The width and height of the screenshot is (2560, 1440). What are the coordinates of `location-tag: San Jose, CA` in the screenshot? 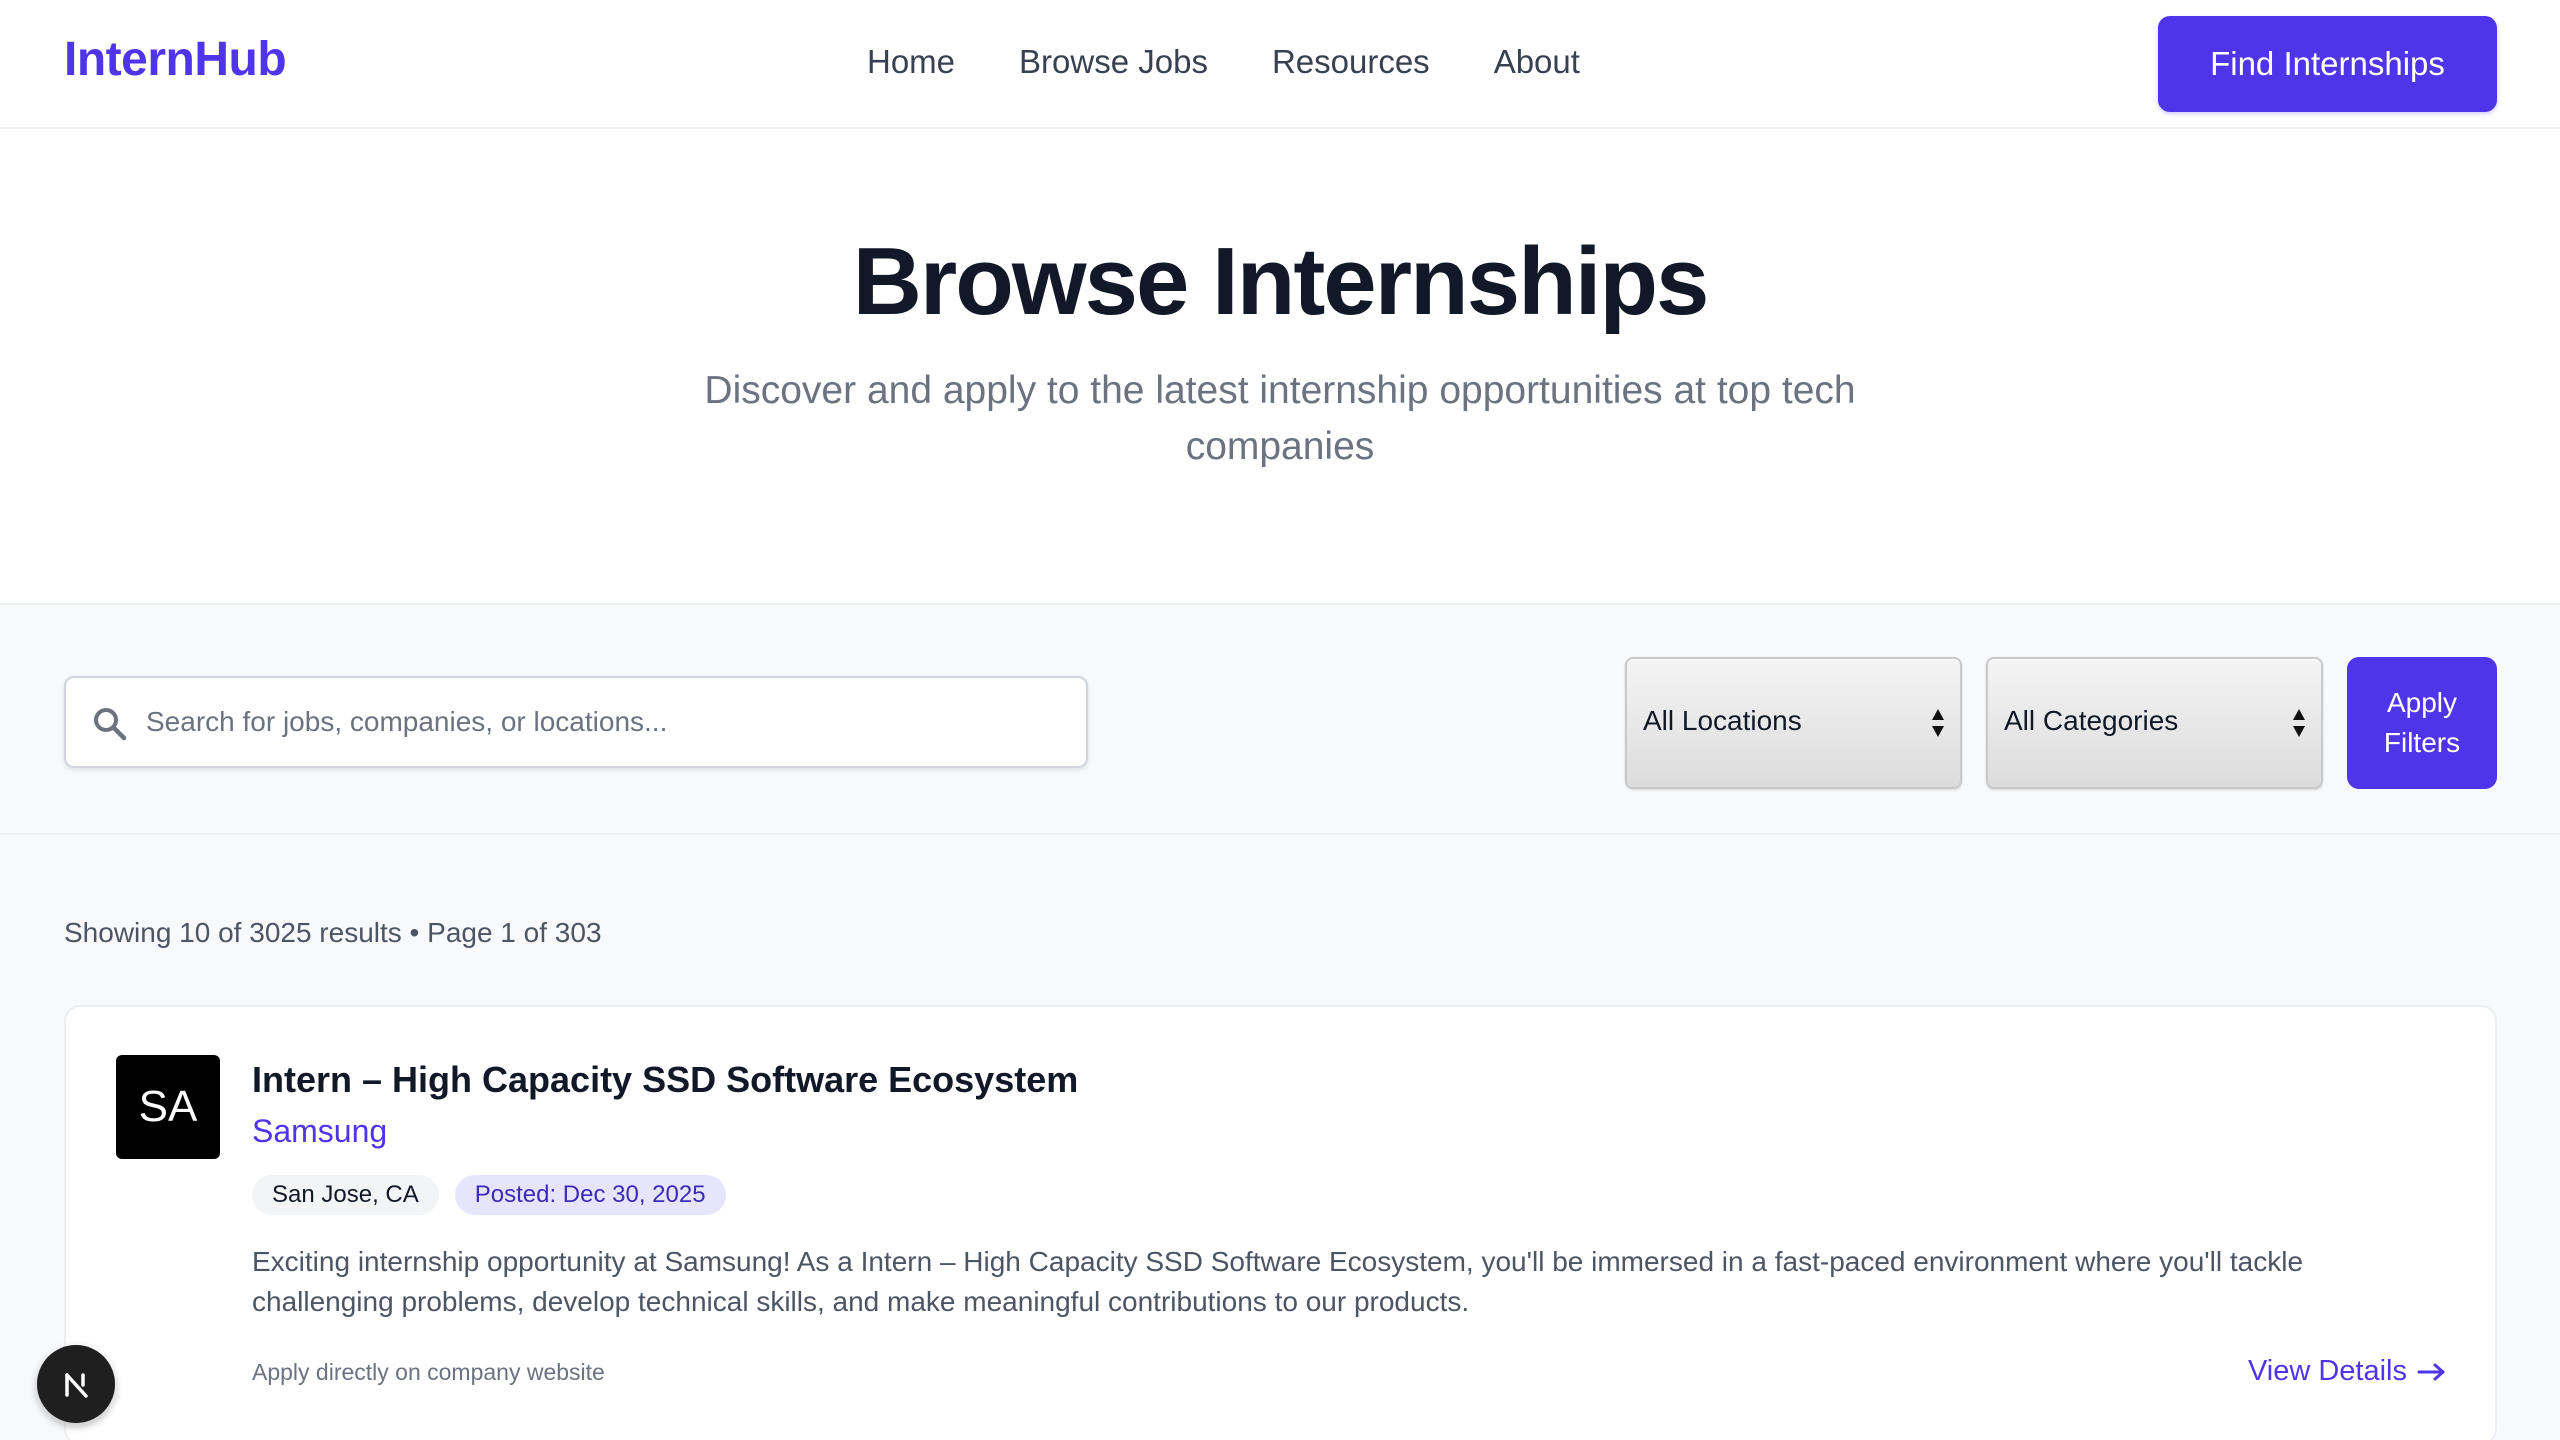 It's located at (345, 1195).